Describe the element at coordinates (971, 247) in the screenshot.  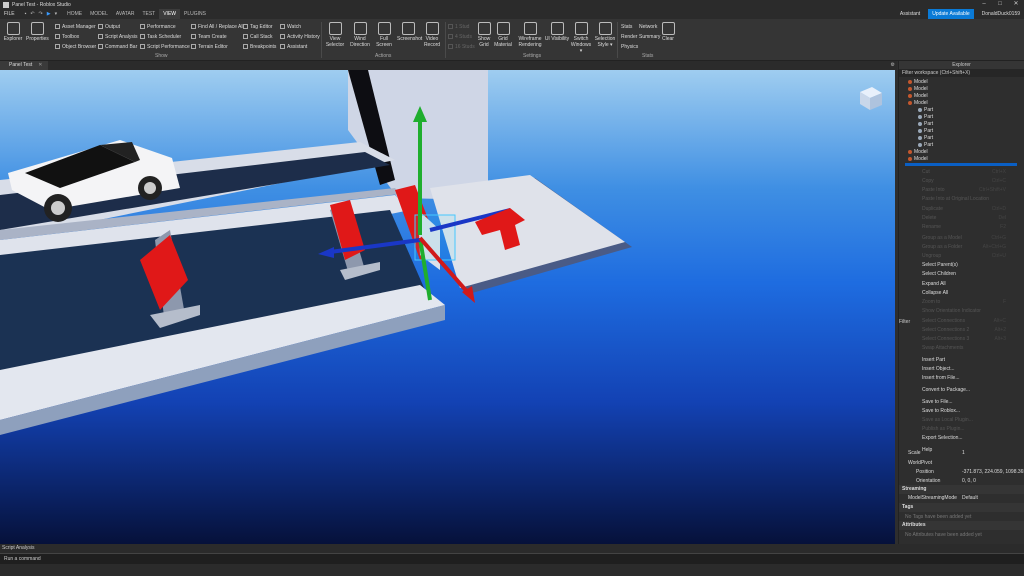
I see `context-menu-item: Group as a Folder Alt+Ctrl+G` at that location.